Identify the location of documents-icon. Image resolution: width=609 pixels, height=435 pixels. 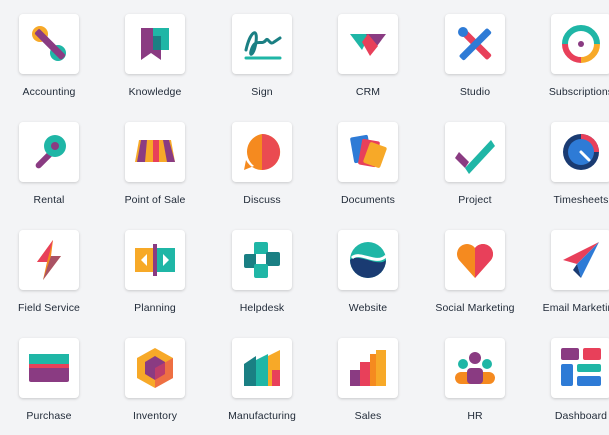
(368, 152).